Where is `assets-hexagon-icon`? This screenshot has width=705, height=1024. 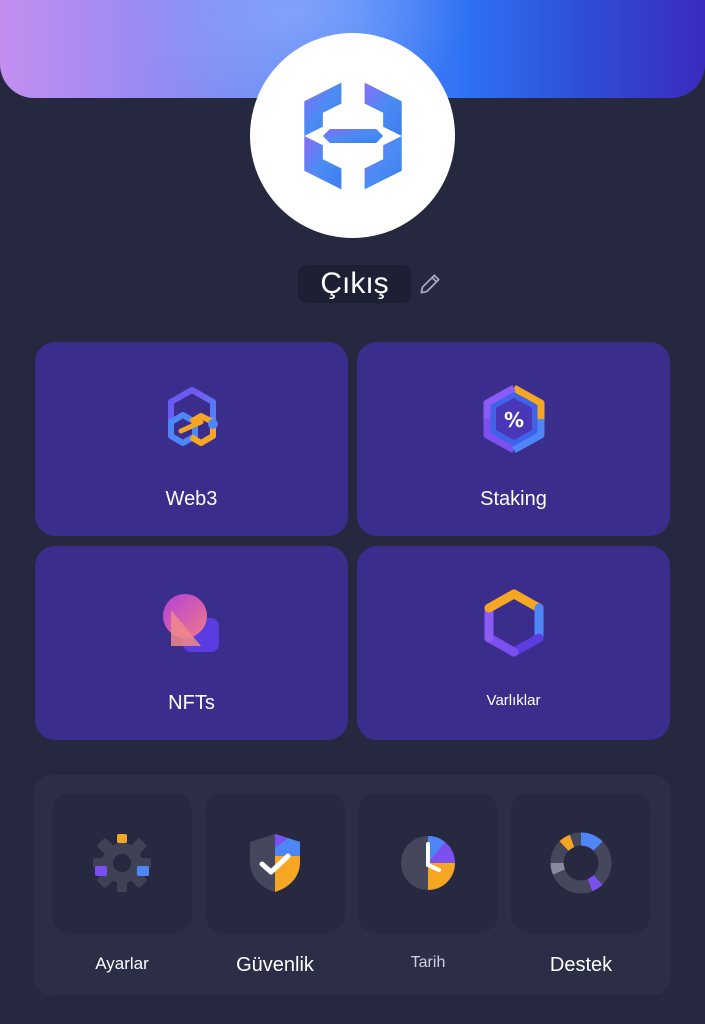 assets-hexagon-icon is located at coordinates (514, 623).